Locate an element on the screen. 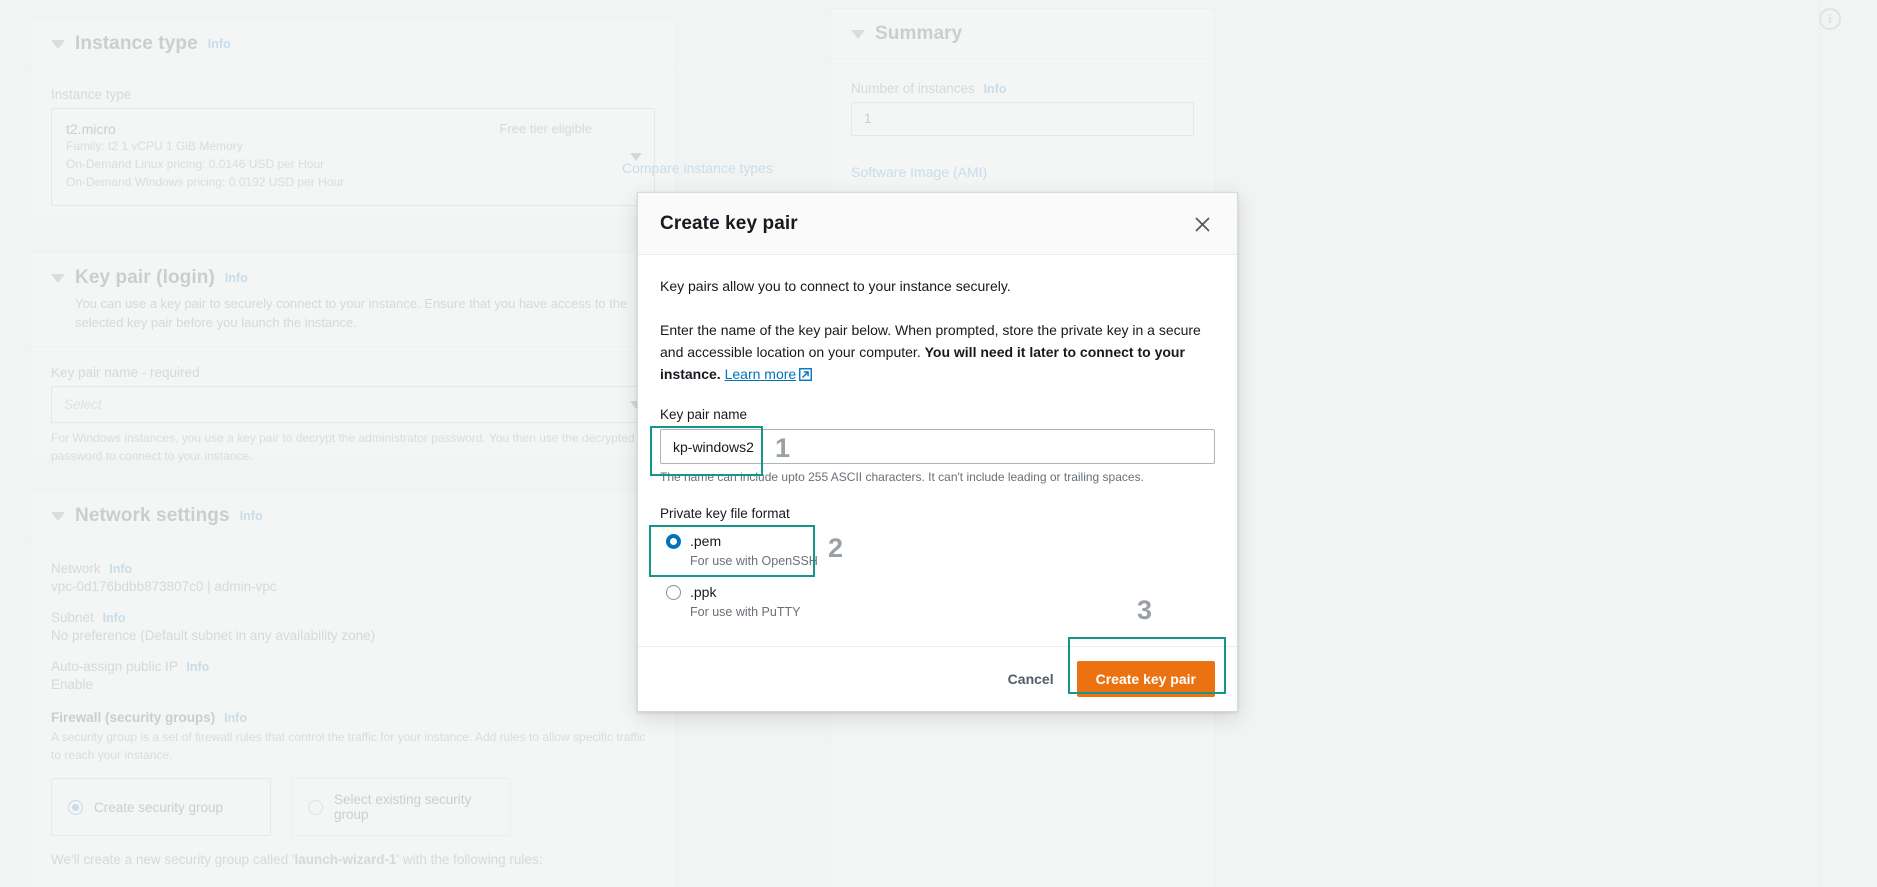  free-tier-badge: Free tier eligible is located at coordinates (546, 128).